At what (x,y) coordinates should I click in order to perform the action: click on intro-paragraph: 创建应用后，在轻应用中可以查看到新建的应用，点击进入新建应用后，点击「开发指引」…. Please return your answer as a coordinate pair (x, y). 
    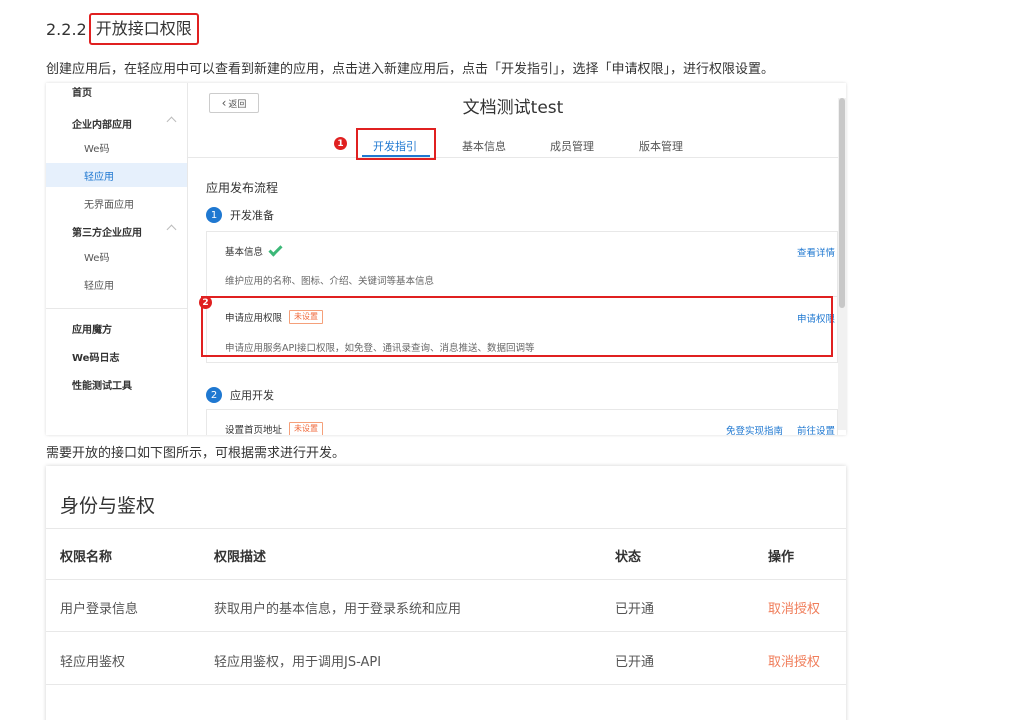
    Looking at the image, I should click on (410, 69).